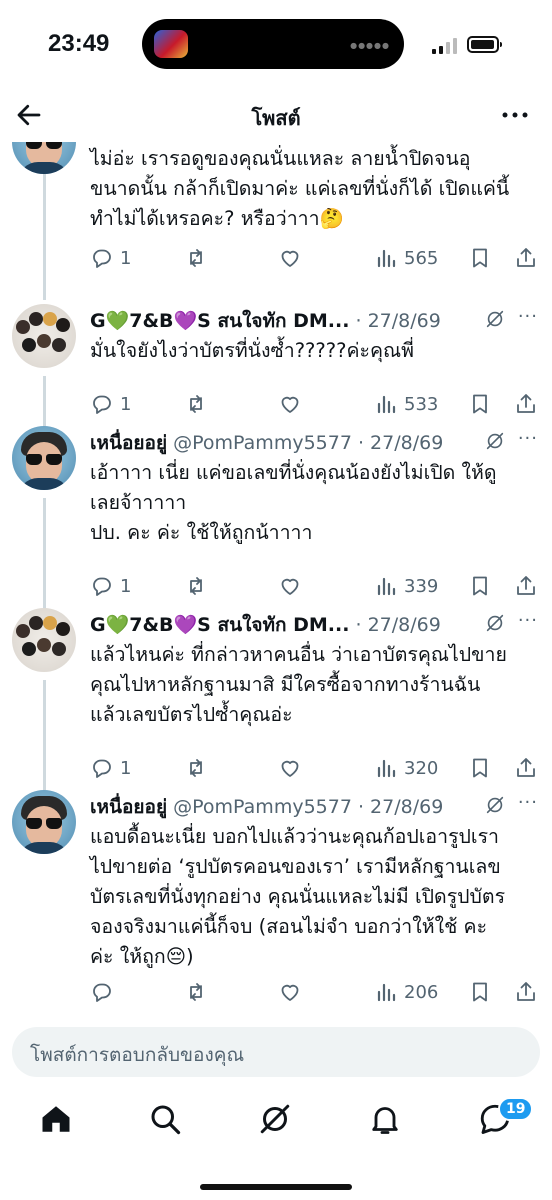  Describe the element at coordinates (515, 115) in the screenshot. I see `ellipsis-icon` at that location.